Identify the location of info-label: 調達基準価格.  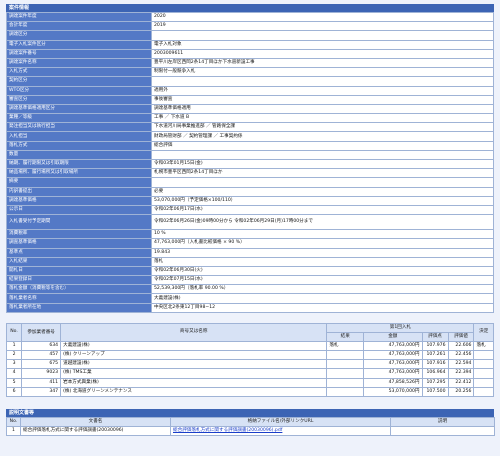
(79, 200).